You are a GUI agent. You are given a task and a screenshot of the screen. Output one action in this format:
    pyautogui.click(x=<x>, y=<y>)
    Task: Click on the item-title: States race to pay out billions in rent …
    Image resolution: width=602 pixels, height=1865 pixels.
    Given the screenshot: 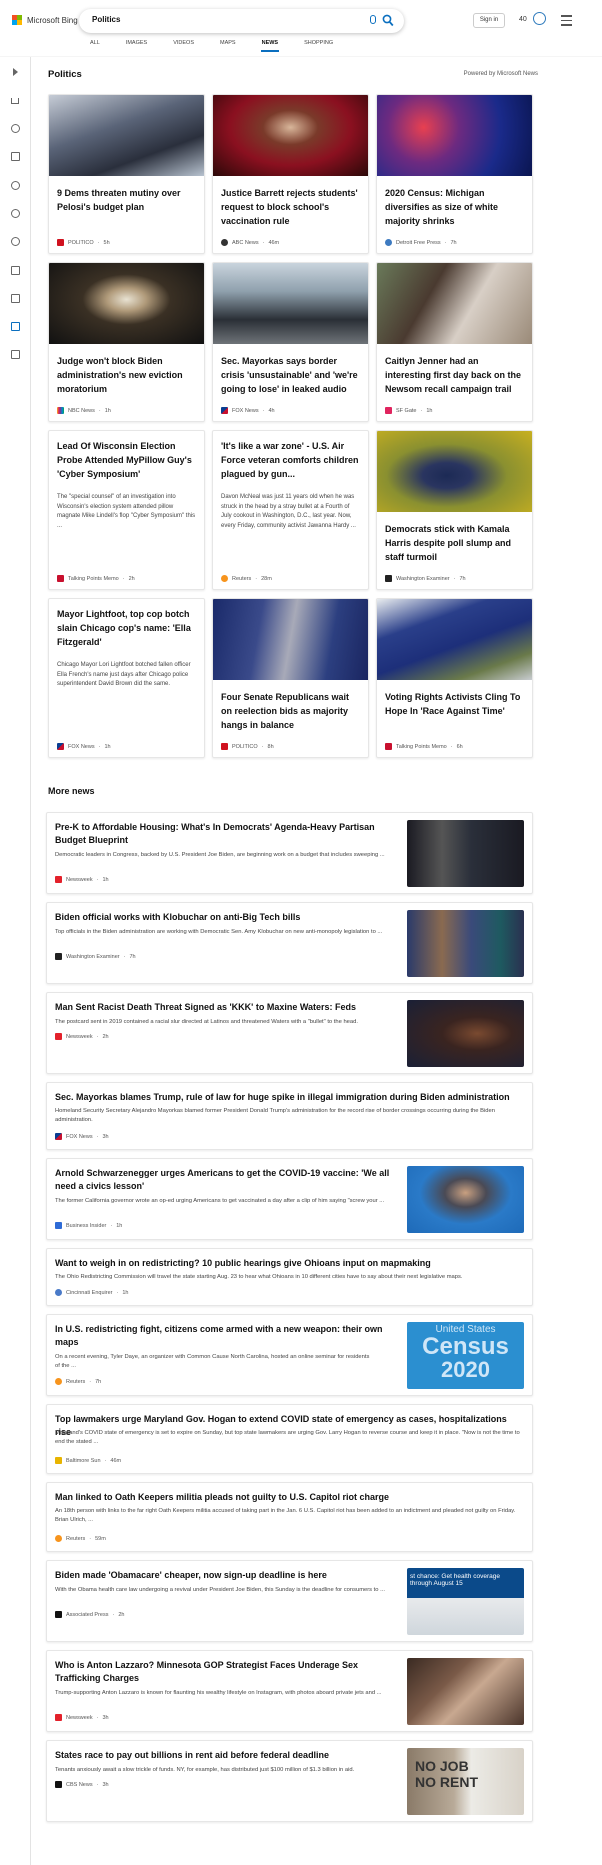 What is the action you would take?
    pyautogui.click(x=225, y=1755)
    